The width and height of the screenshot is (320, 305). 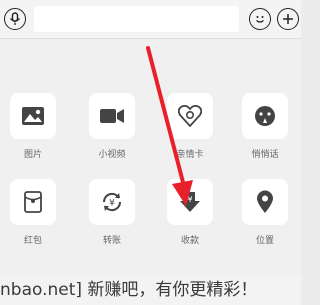 I want to click on tool-image-button, so click(x=33, y=116).